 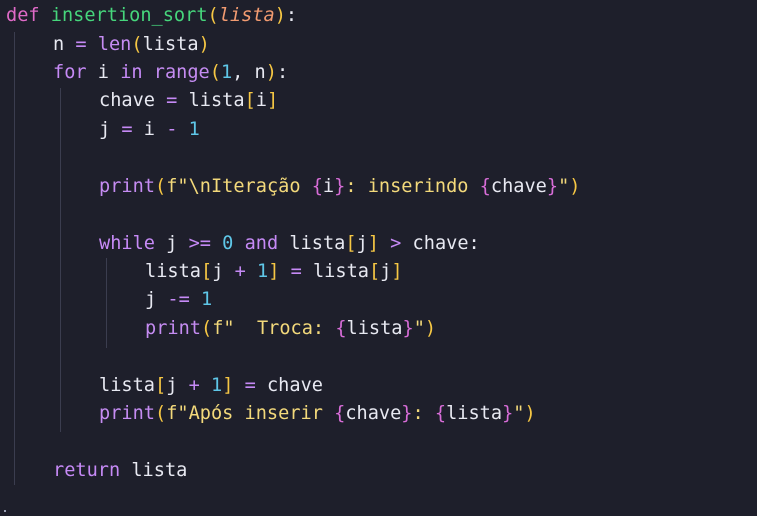 I want to click on minus-assign-op: -=, so click(x=178, y=299).